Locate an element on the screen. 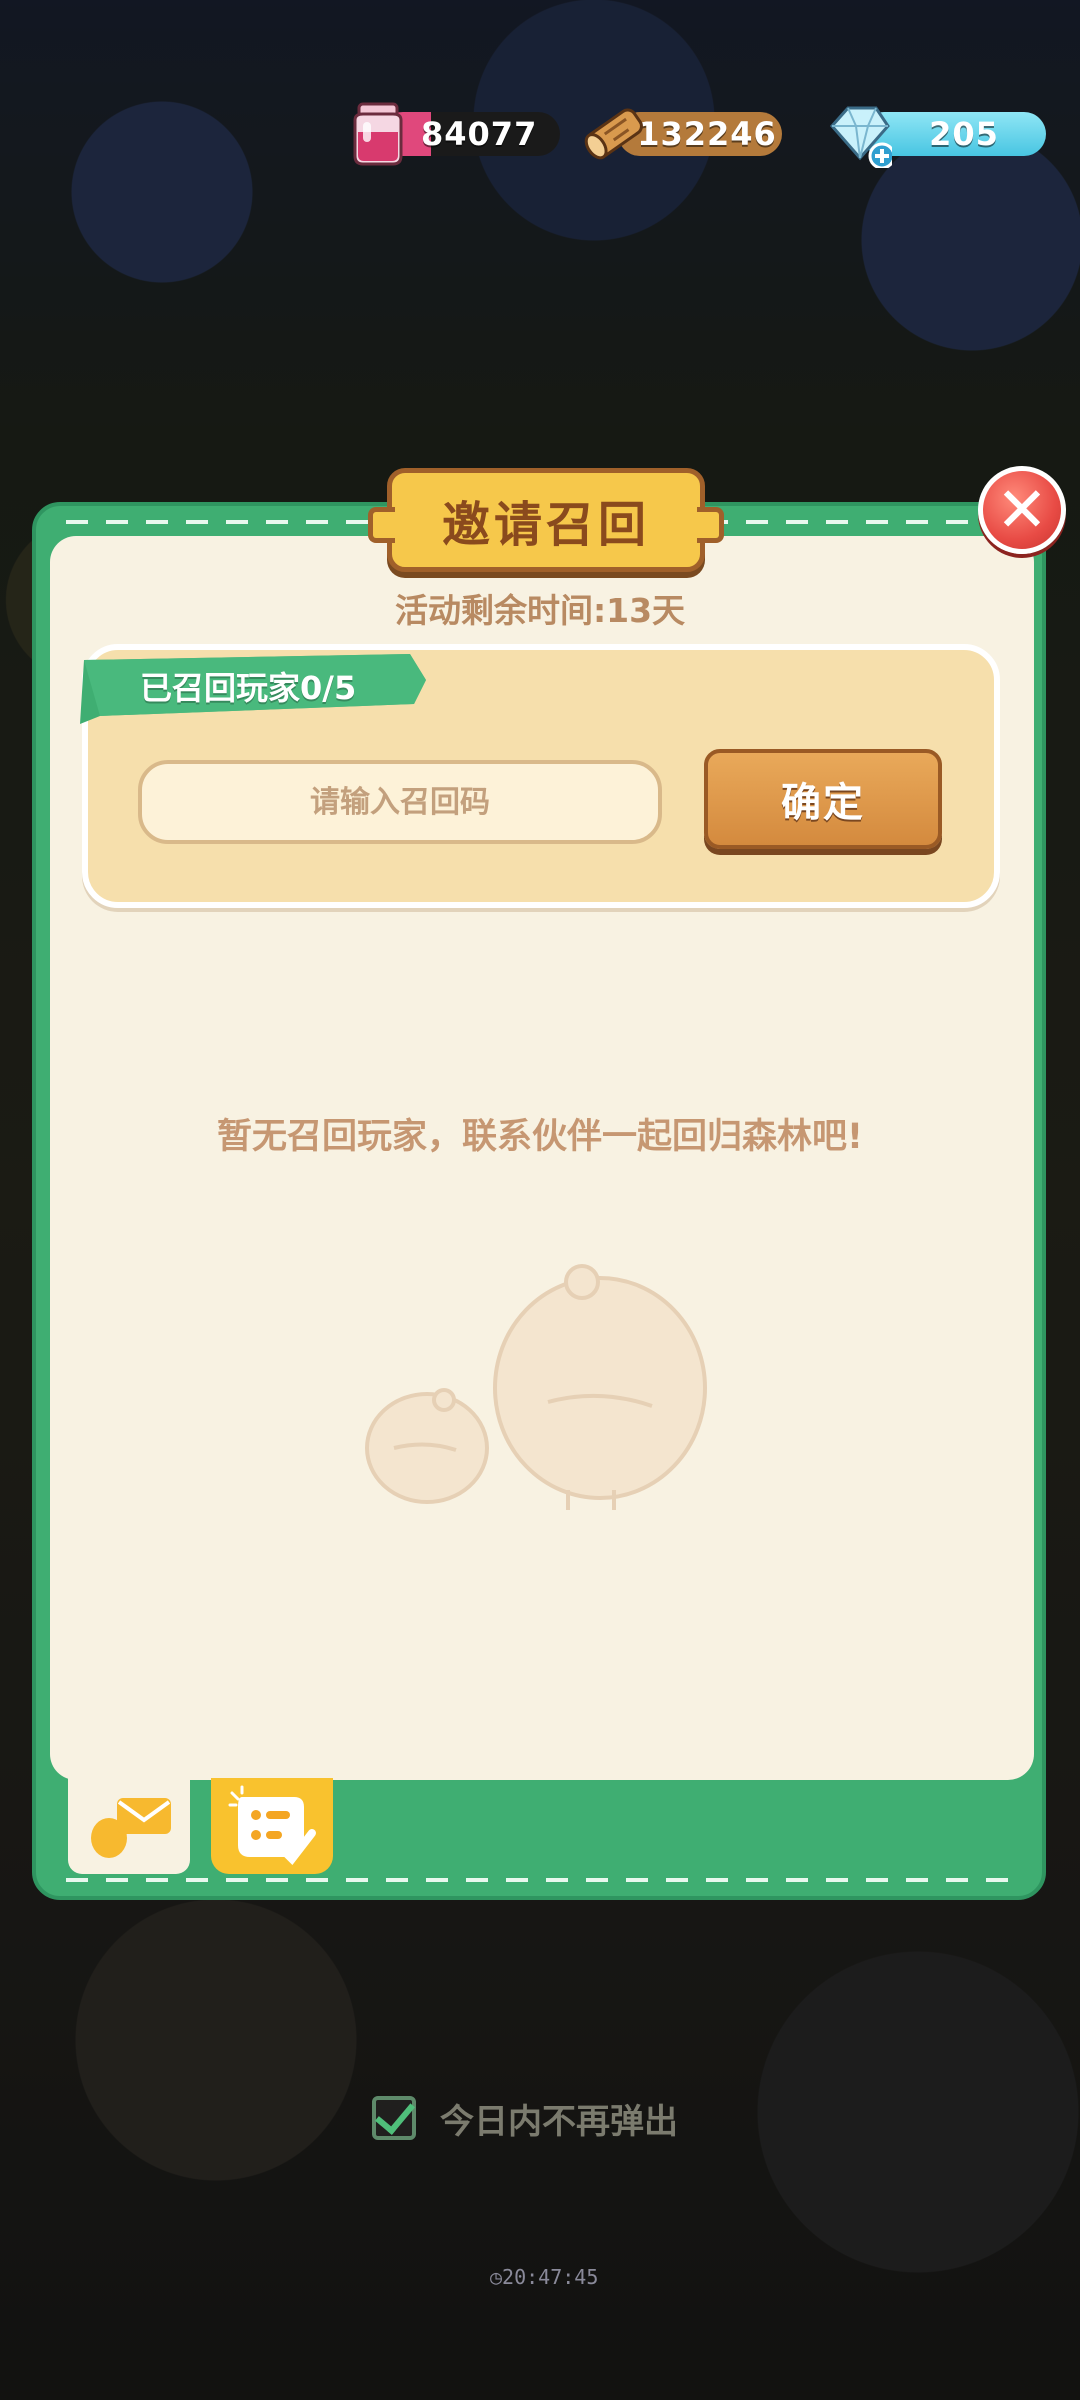 The height and width of the screenshot is (2400, 1080). jam-counter: 84077 is located at coordinates (452, 134).